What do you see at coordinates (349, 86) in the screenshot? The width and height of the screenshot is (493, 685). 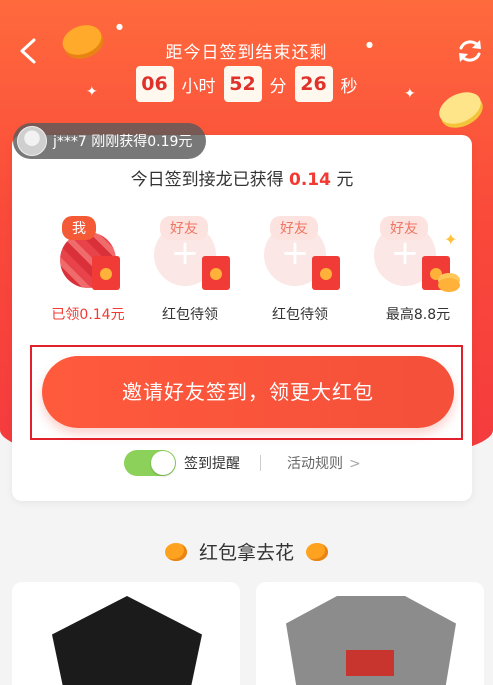 I see `seconds-unit: 秒` at bounding box center [349, 86].